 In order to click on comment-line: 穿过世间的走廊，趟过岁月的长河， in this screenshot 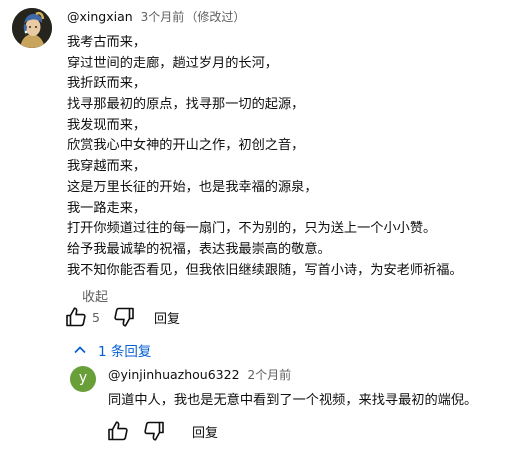, I will do `click(172, 63)`.